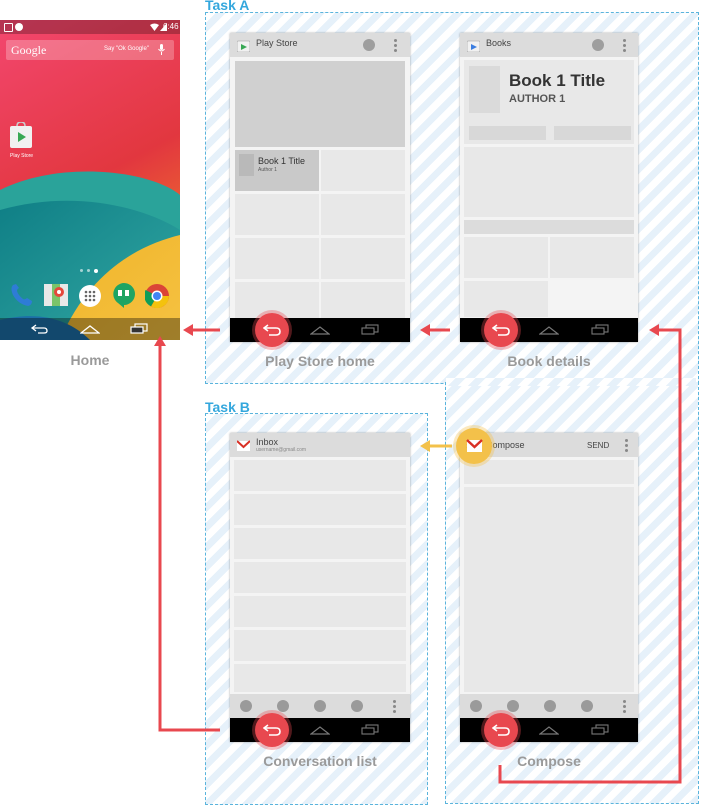 This screenshot has width=701, height=805. What do you see at coordinates (654, 330) in the screenshot?
I see `back-arrow-compose-to-book-details-head` at bounding box center [654, 330].